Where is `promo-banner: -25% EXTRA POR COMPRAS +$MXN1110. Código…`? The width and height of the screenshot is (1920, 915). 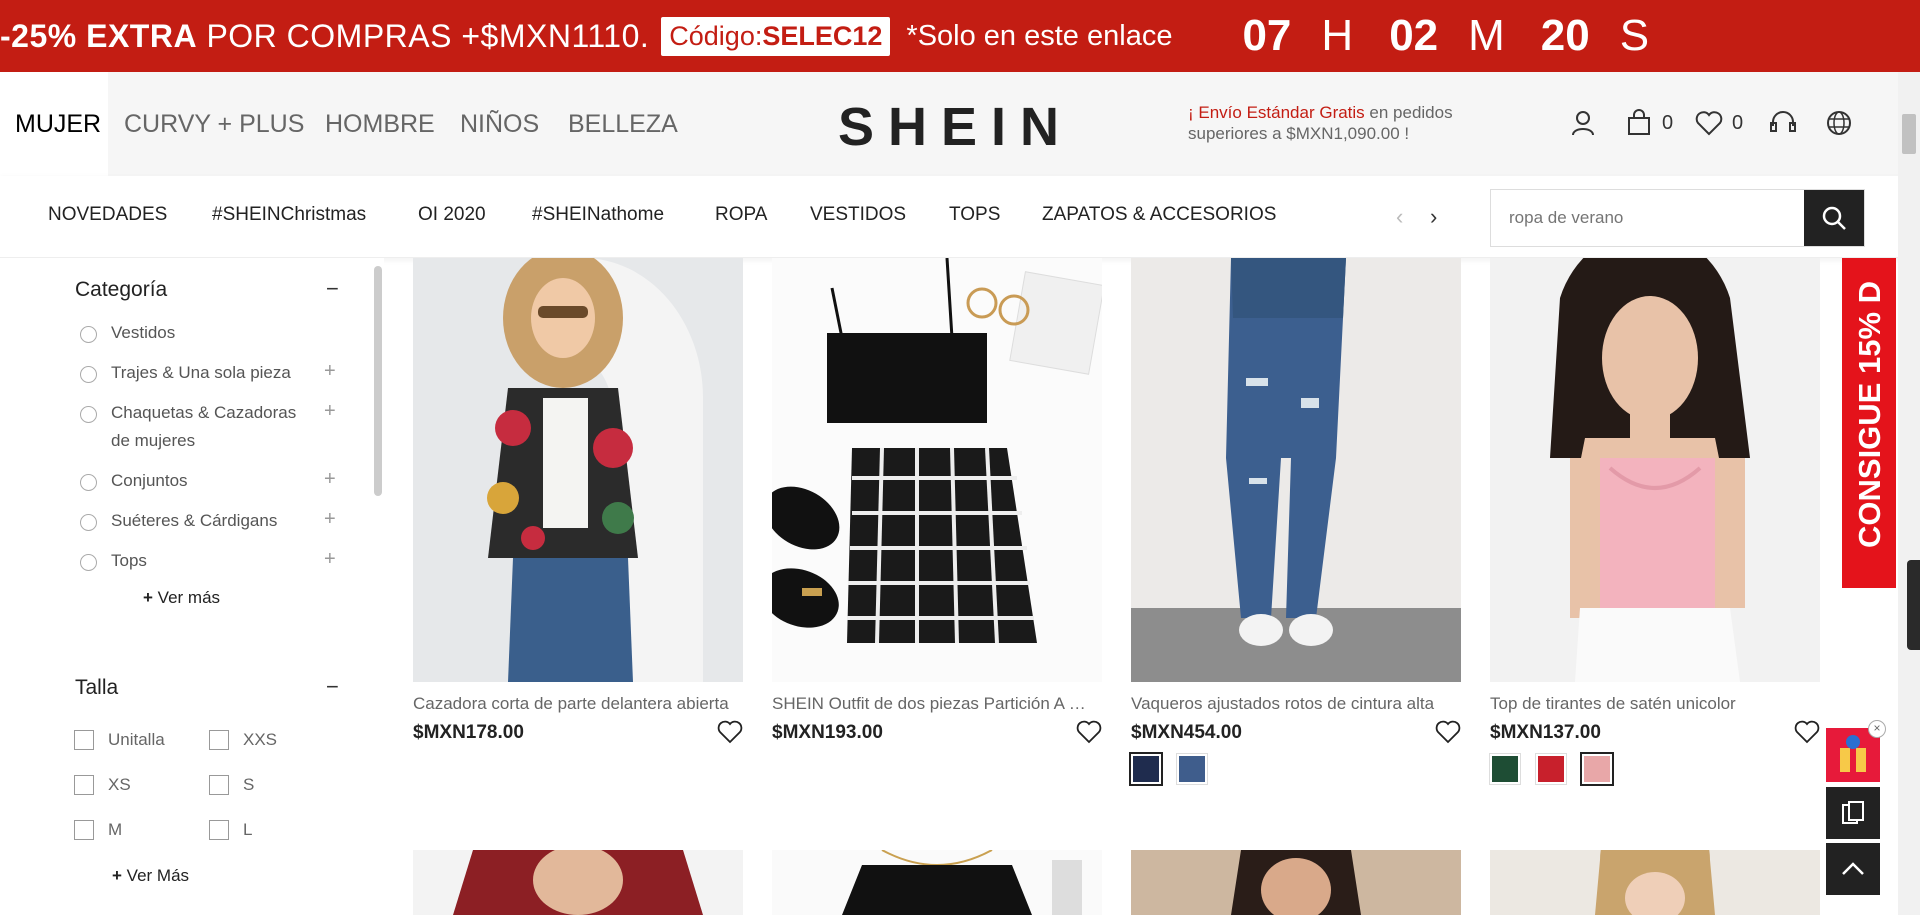 promo-banner: -25% EXTRA POR COMPRAS +$MXN1110. Código… is located at coordinates (960, 36).